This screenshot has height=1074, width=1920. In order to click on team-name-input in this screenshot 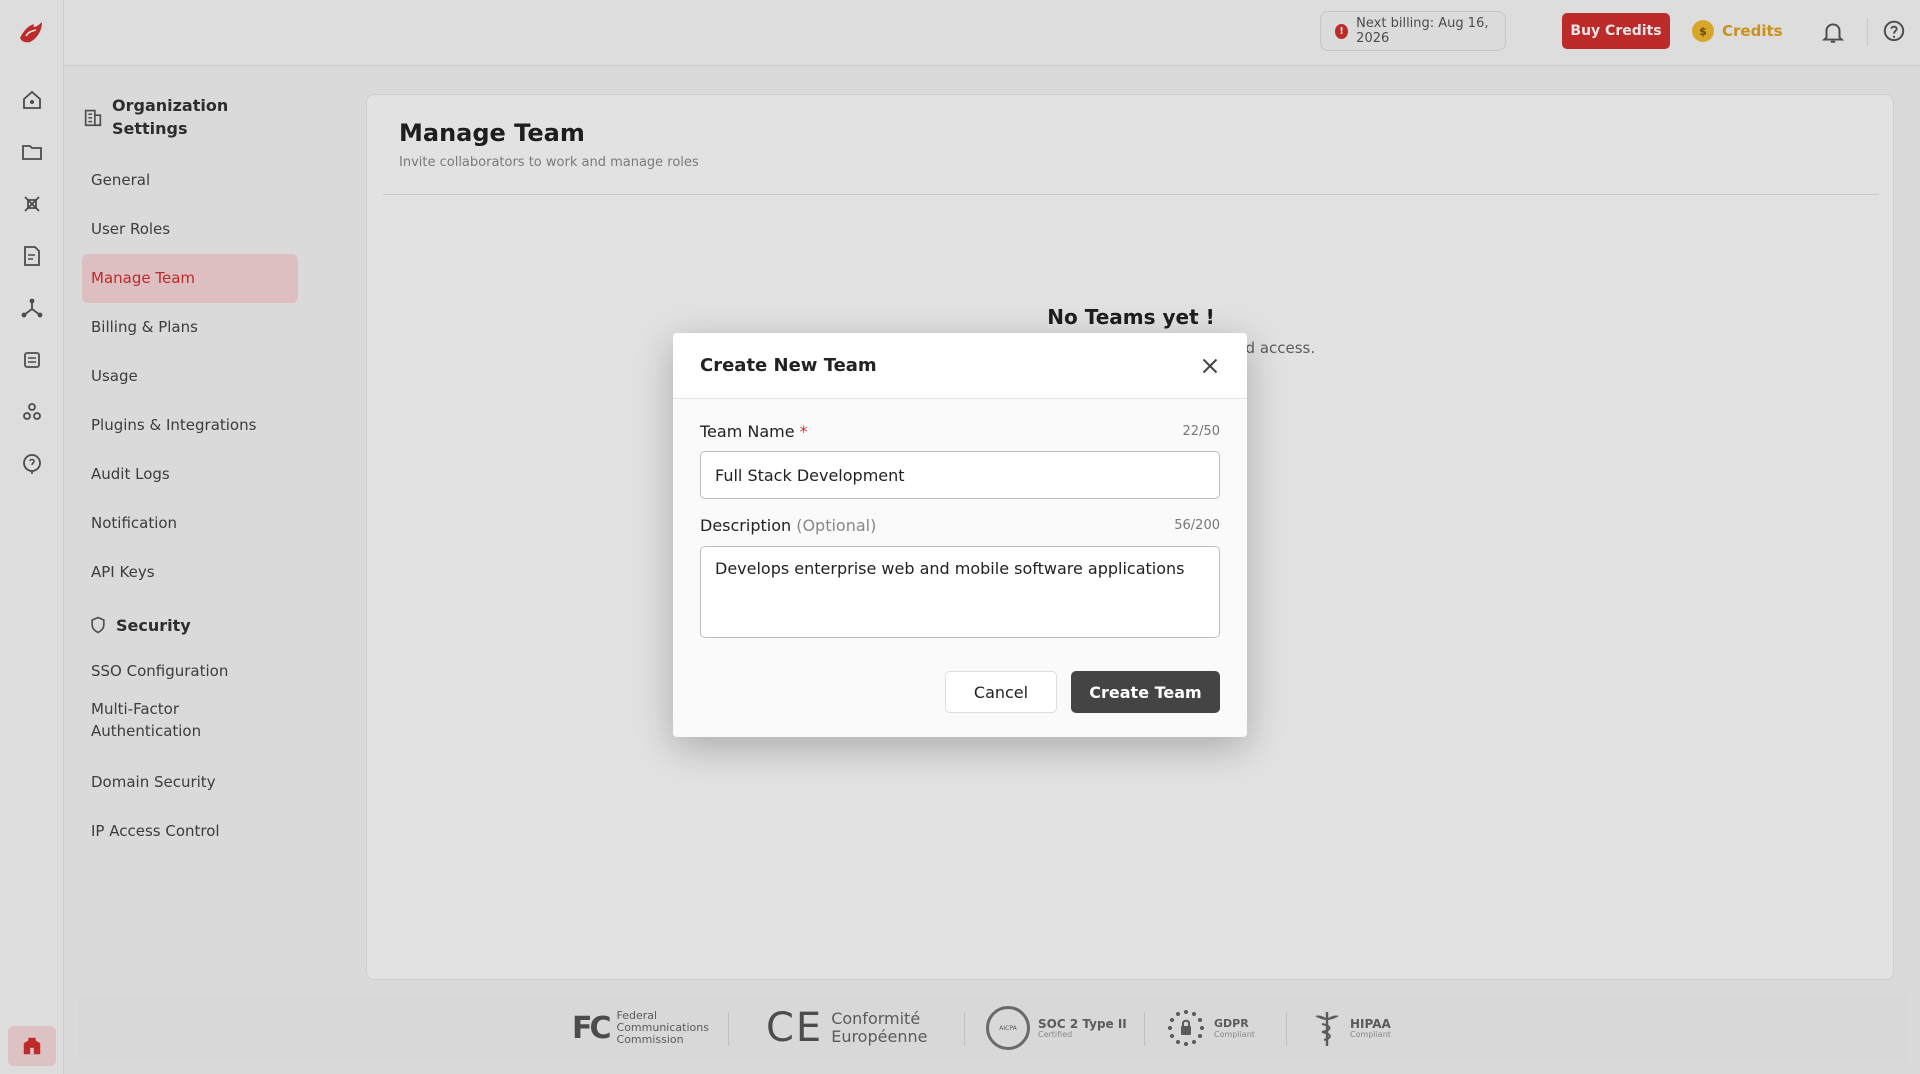, I will do `click(960, 475)`.